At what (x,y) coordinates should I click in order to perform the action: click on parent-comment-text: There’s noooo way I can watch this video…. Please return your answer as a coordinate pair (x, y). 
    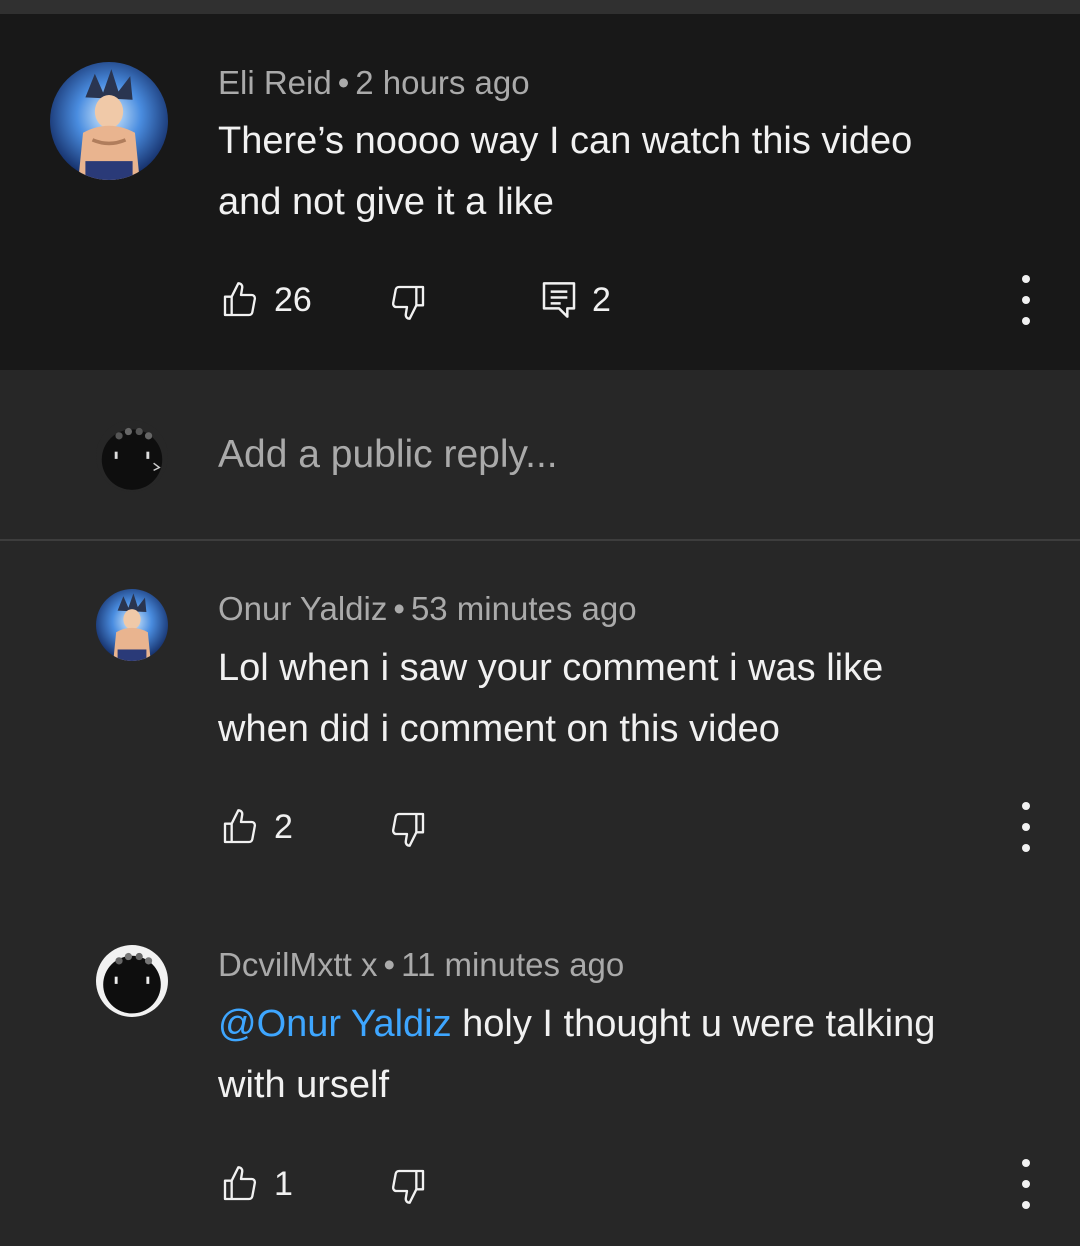
    Looking at the image, I should click on (618, 172).